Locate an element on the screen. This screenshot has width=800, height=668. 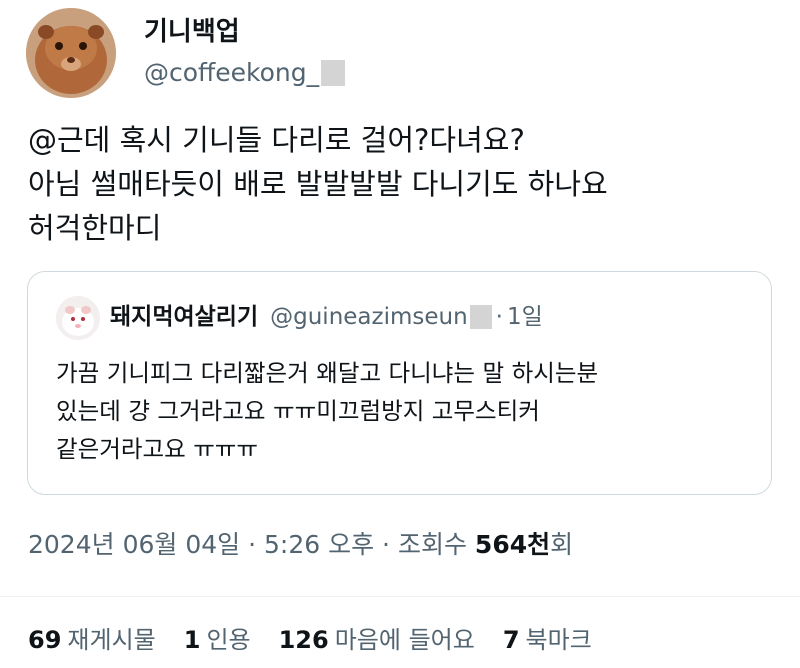
quote-text-line: 있는데 걍 그거라고요 ㅠㅠ미끄럼방지 고무스티커 is located at coordinates (298, 411).